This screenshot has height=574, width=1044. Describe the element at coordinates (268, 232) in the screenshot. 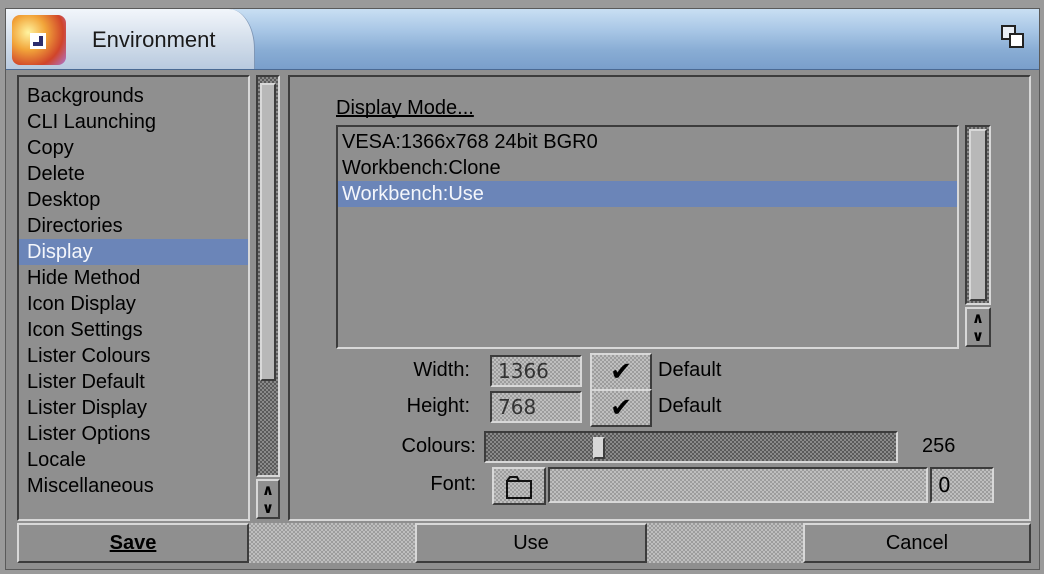

I see `category-scroll-knob` at that location.